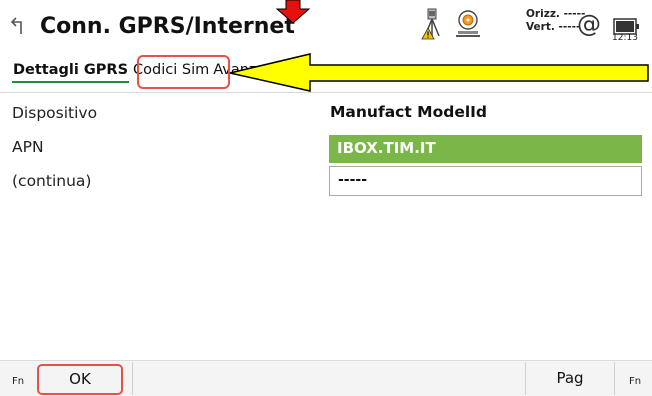 The image size is (652, 396). What do you see at coordinates (589, 24) in the screenshot?
I see `internet-at-icon: @` at bounding box center [589, 24].